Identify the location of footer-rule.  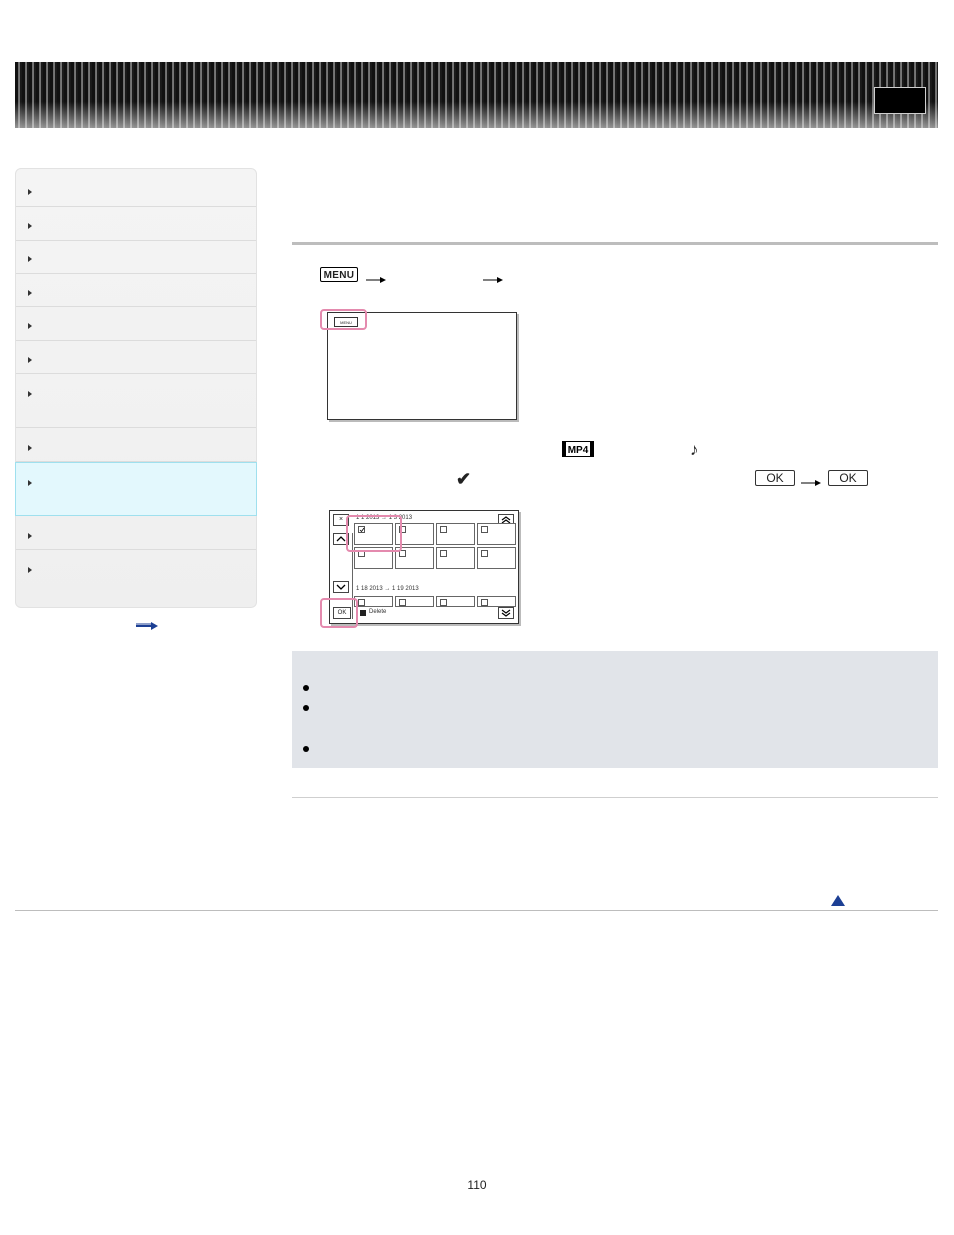
(476, 910).